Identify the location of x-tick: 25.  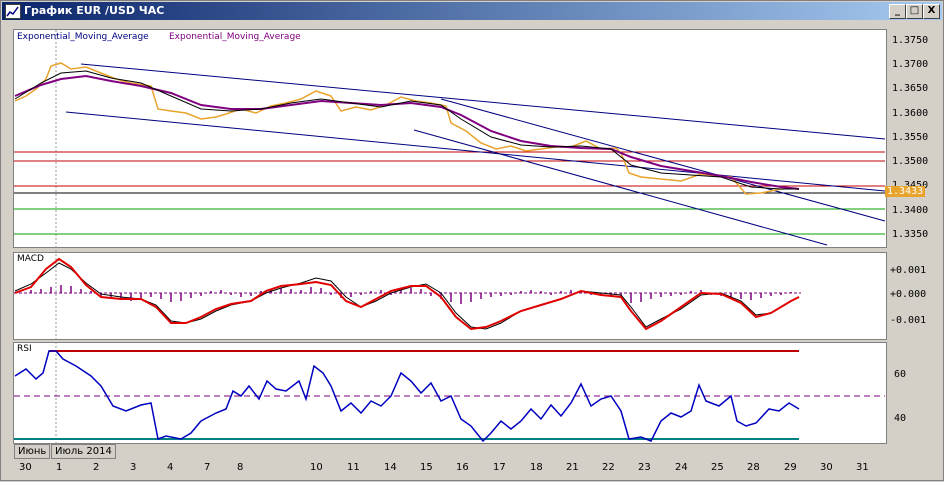
(717, 467).